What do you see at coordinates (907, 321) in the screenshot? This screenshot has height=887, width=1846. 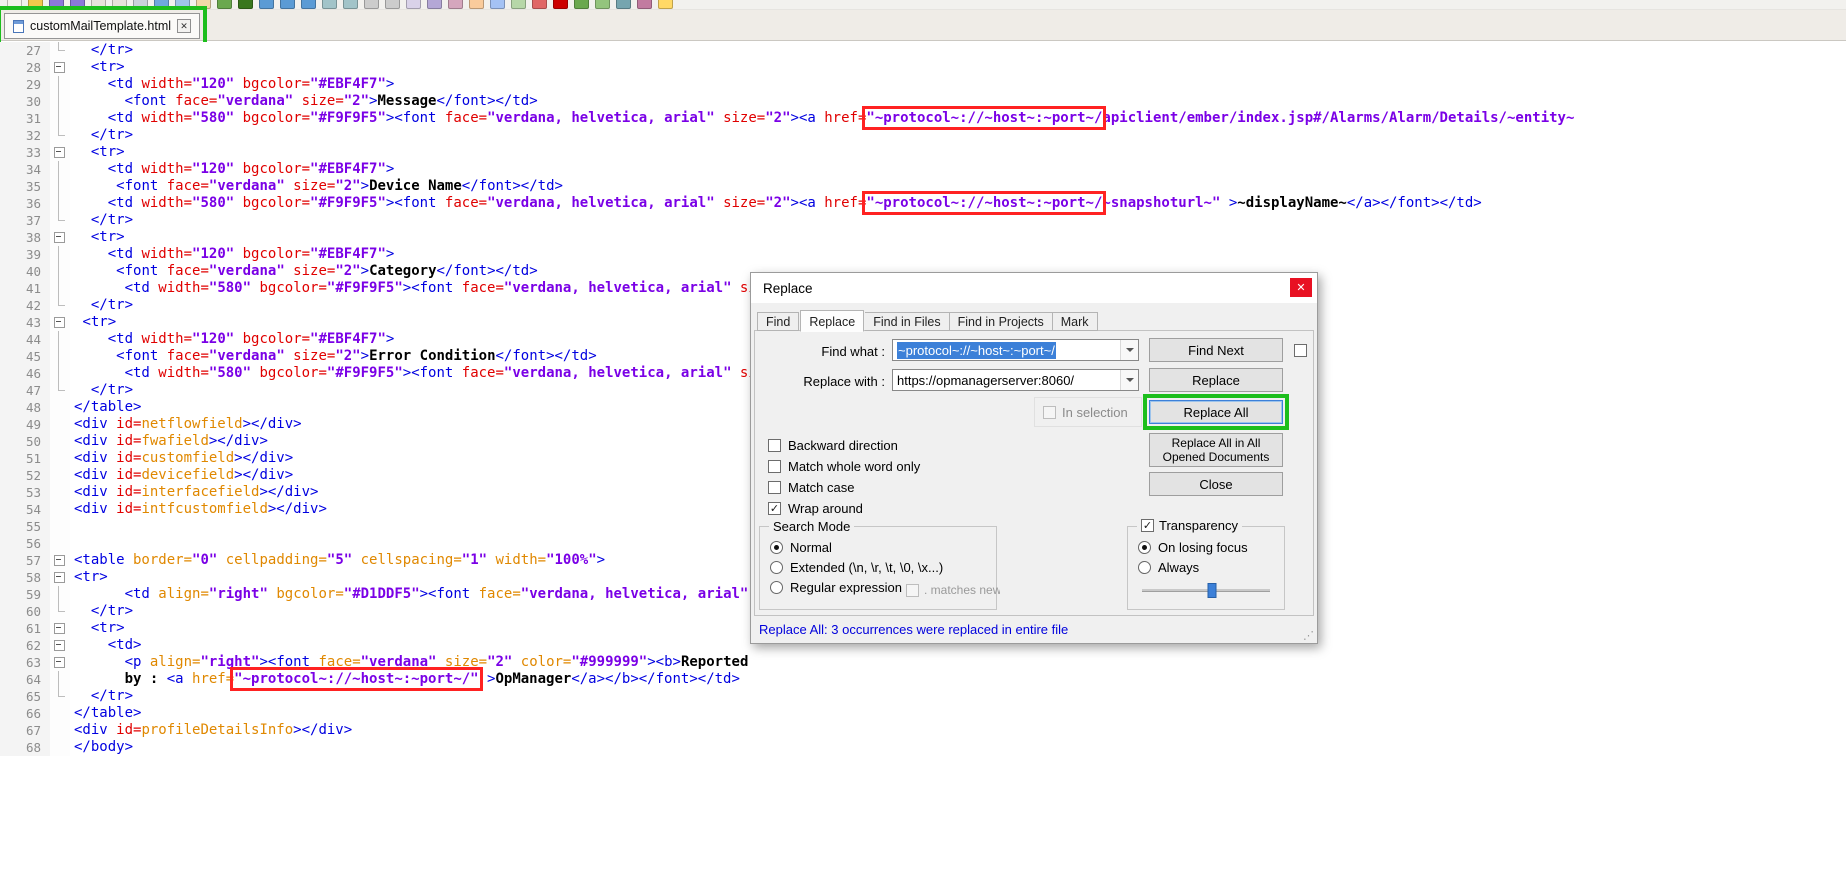 I see `dialog-tab-find-in-files: Find in Files` at bounding box center [907, 321].